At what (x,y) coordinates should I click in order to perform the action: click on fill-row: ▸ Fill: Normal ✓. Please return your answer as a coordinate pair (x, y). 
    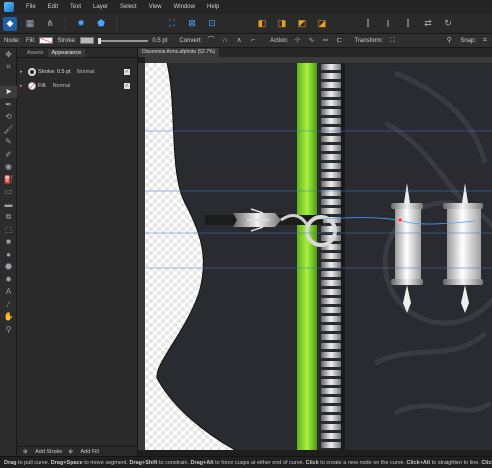
    Looking at the image, I should click on (77, 86).